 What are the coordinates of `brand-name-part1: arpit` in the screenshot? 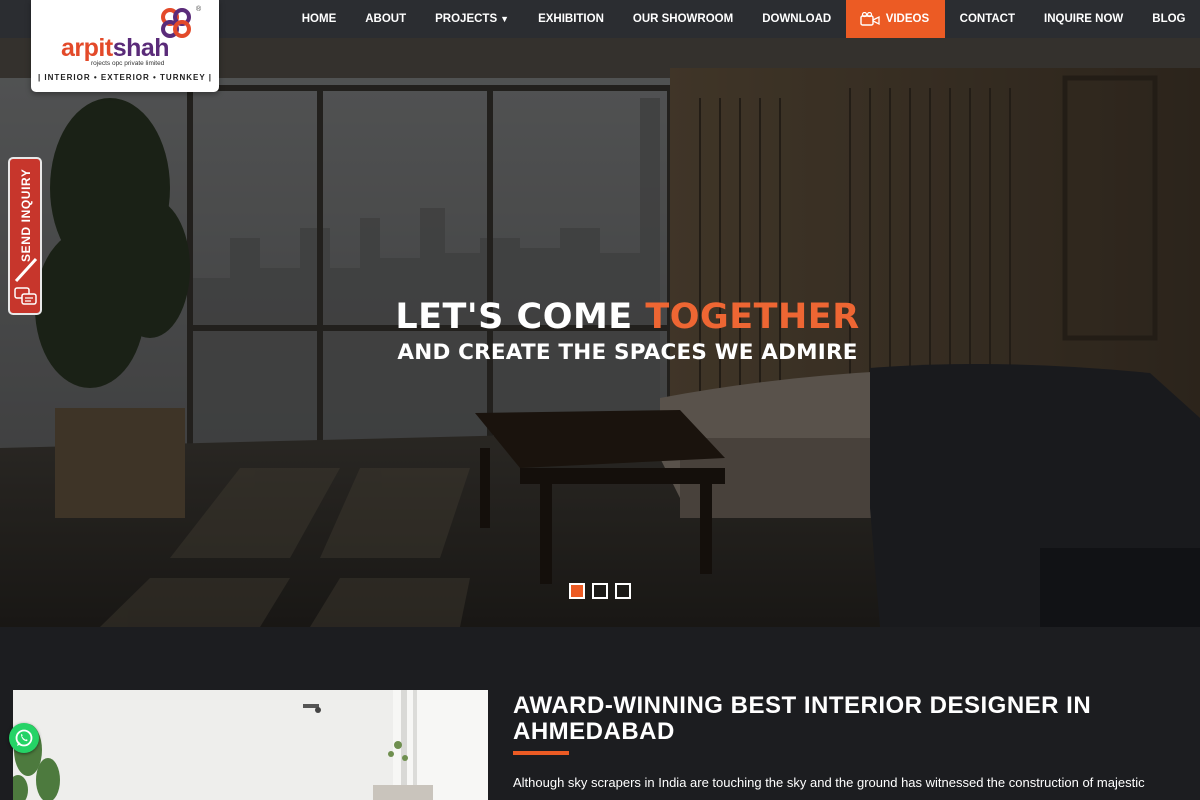 It's located at (87, 48).